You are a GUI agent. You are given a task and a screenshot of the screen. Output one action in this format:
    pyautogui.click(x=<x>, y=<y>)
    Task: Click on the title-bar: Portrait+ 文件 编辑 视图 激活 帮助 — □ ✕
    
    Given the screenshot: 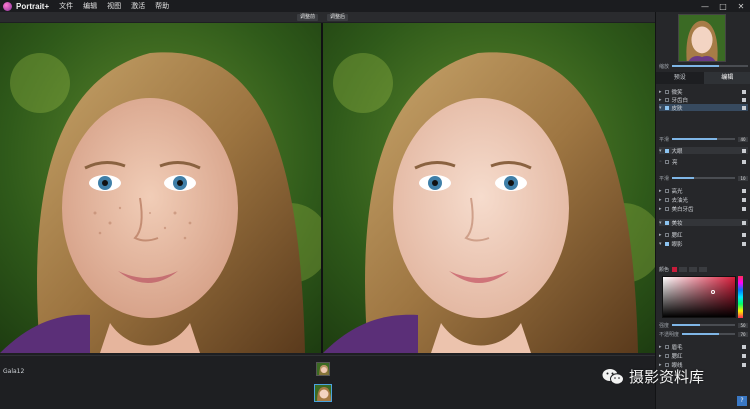 What is the action you would take?
    pyautogui.click(x=375, y=6)
    